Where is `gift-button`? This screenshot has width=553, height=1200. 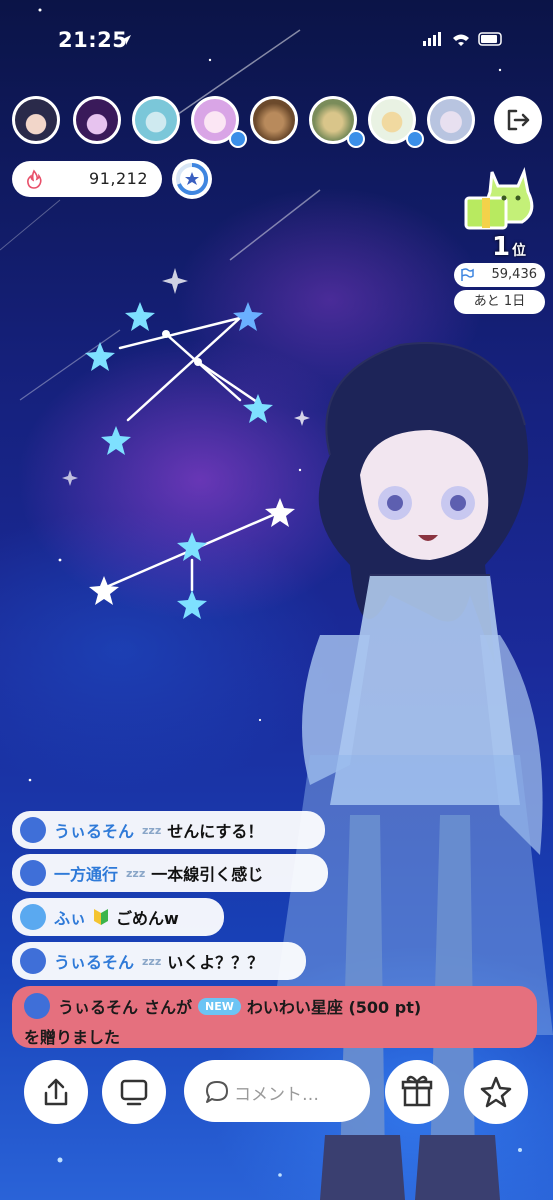 gift-button is located at coordinates (417, 1092).